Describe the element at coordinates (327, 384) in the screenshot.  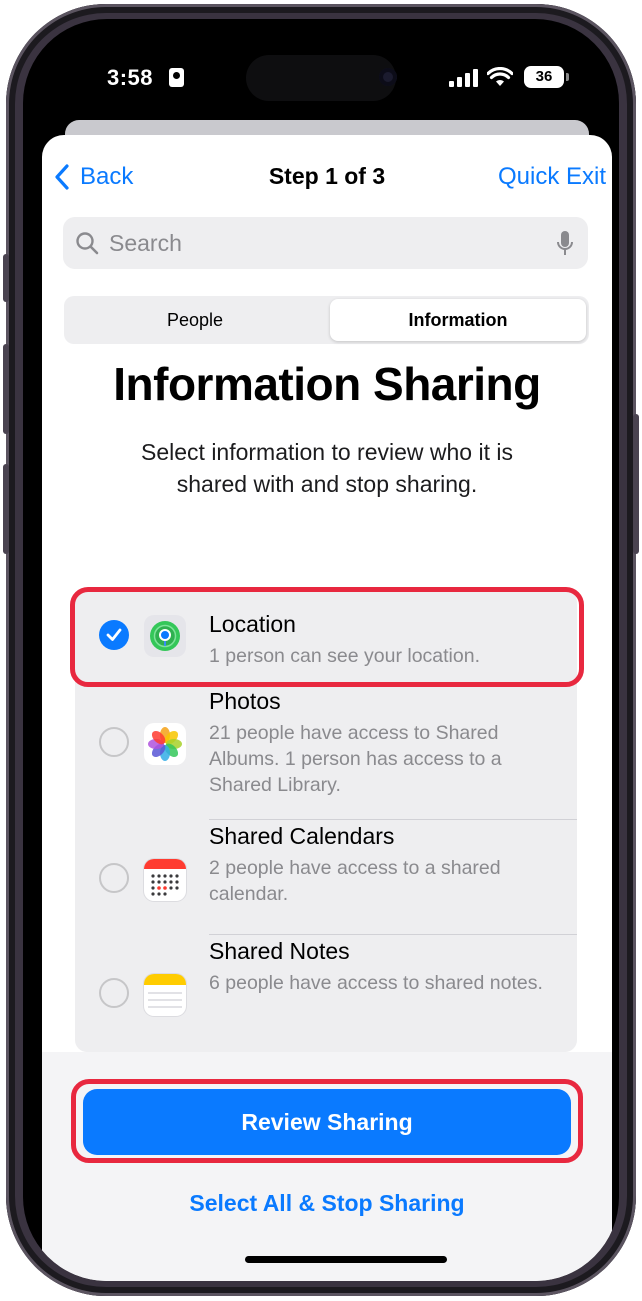
I see `page-title: Information Sharing` at that location.